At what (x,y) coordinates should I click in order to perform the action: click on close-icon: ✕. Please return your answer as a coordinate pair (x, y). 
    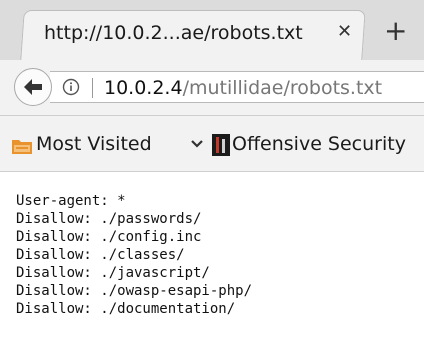
    Looking at the image, I should click on (344, 32).